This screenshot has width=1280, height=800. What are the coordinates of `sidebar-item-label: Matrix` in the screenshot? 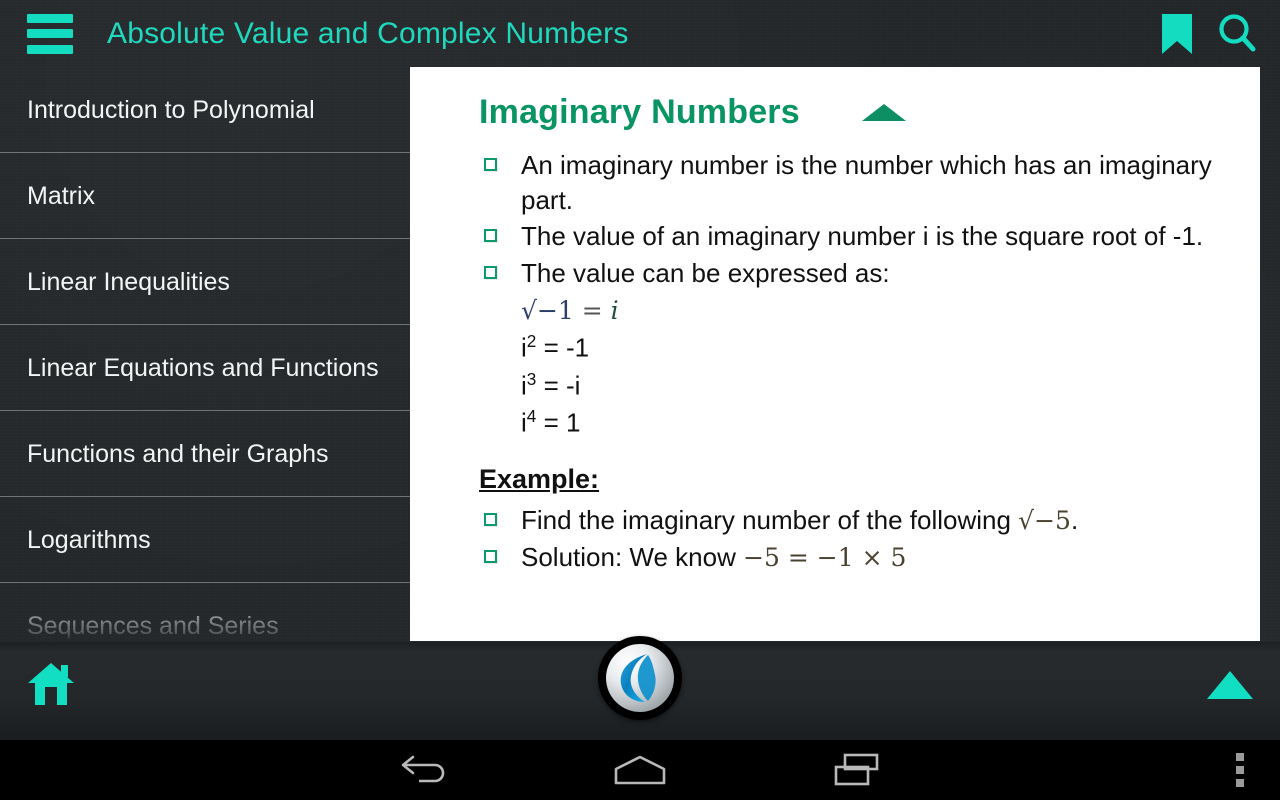 It's located at (61, 195).